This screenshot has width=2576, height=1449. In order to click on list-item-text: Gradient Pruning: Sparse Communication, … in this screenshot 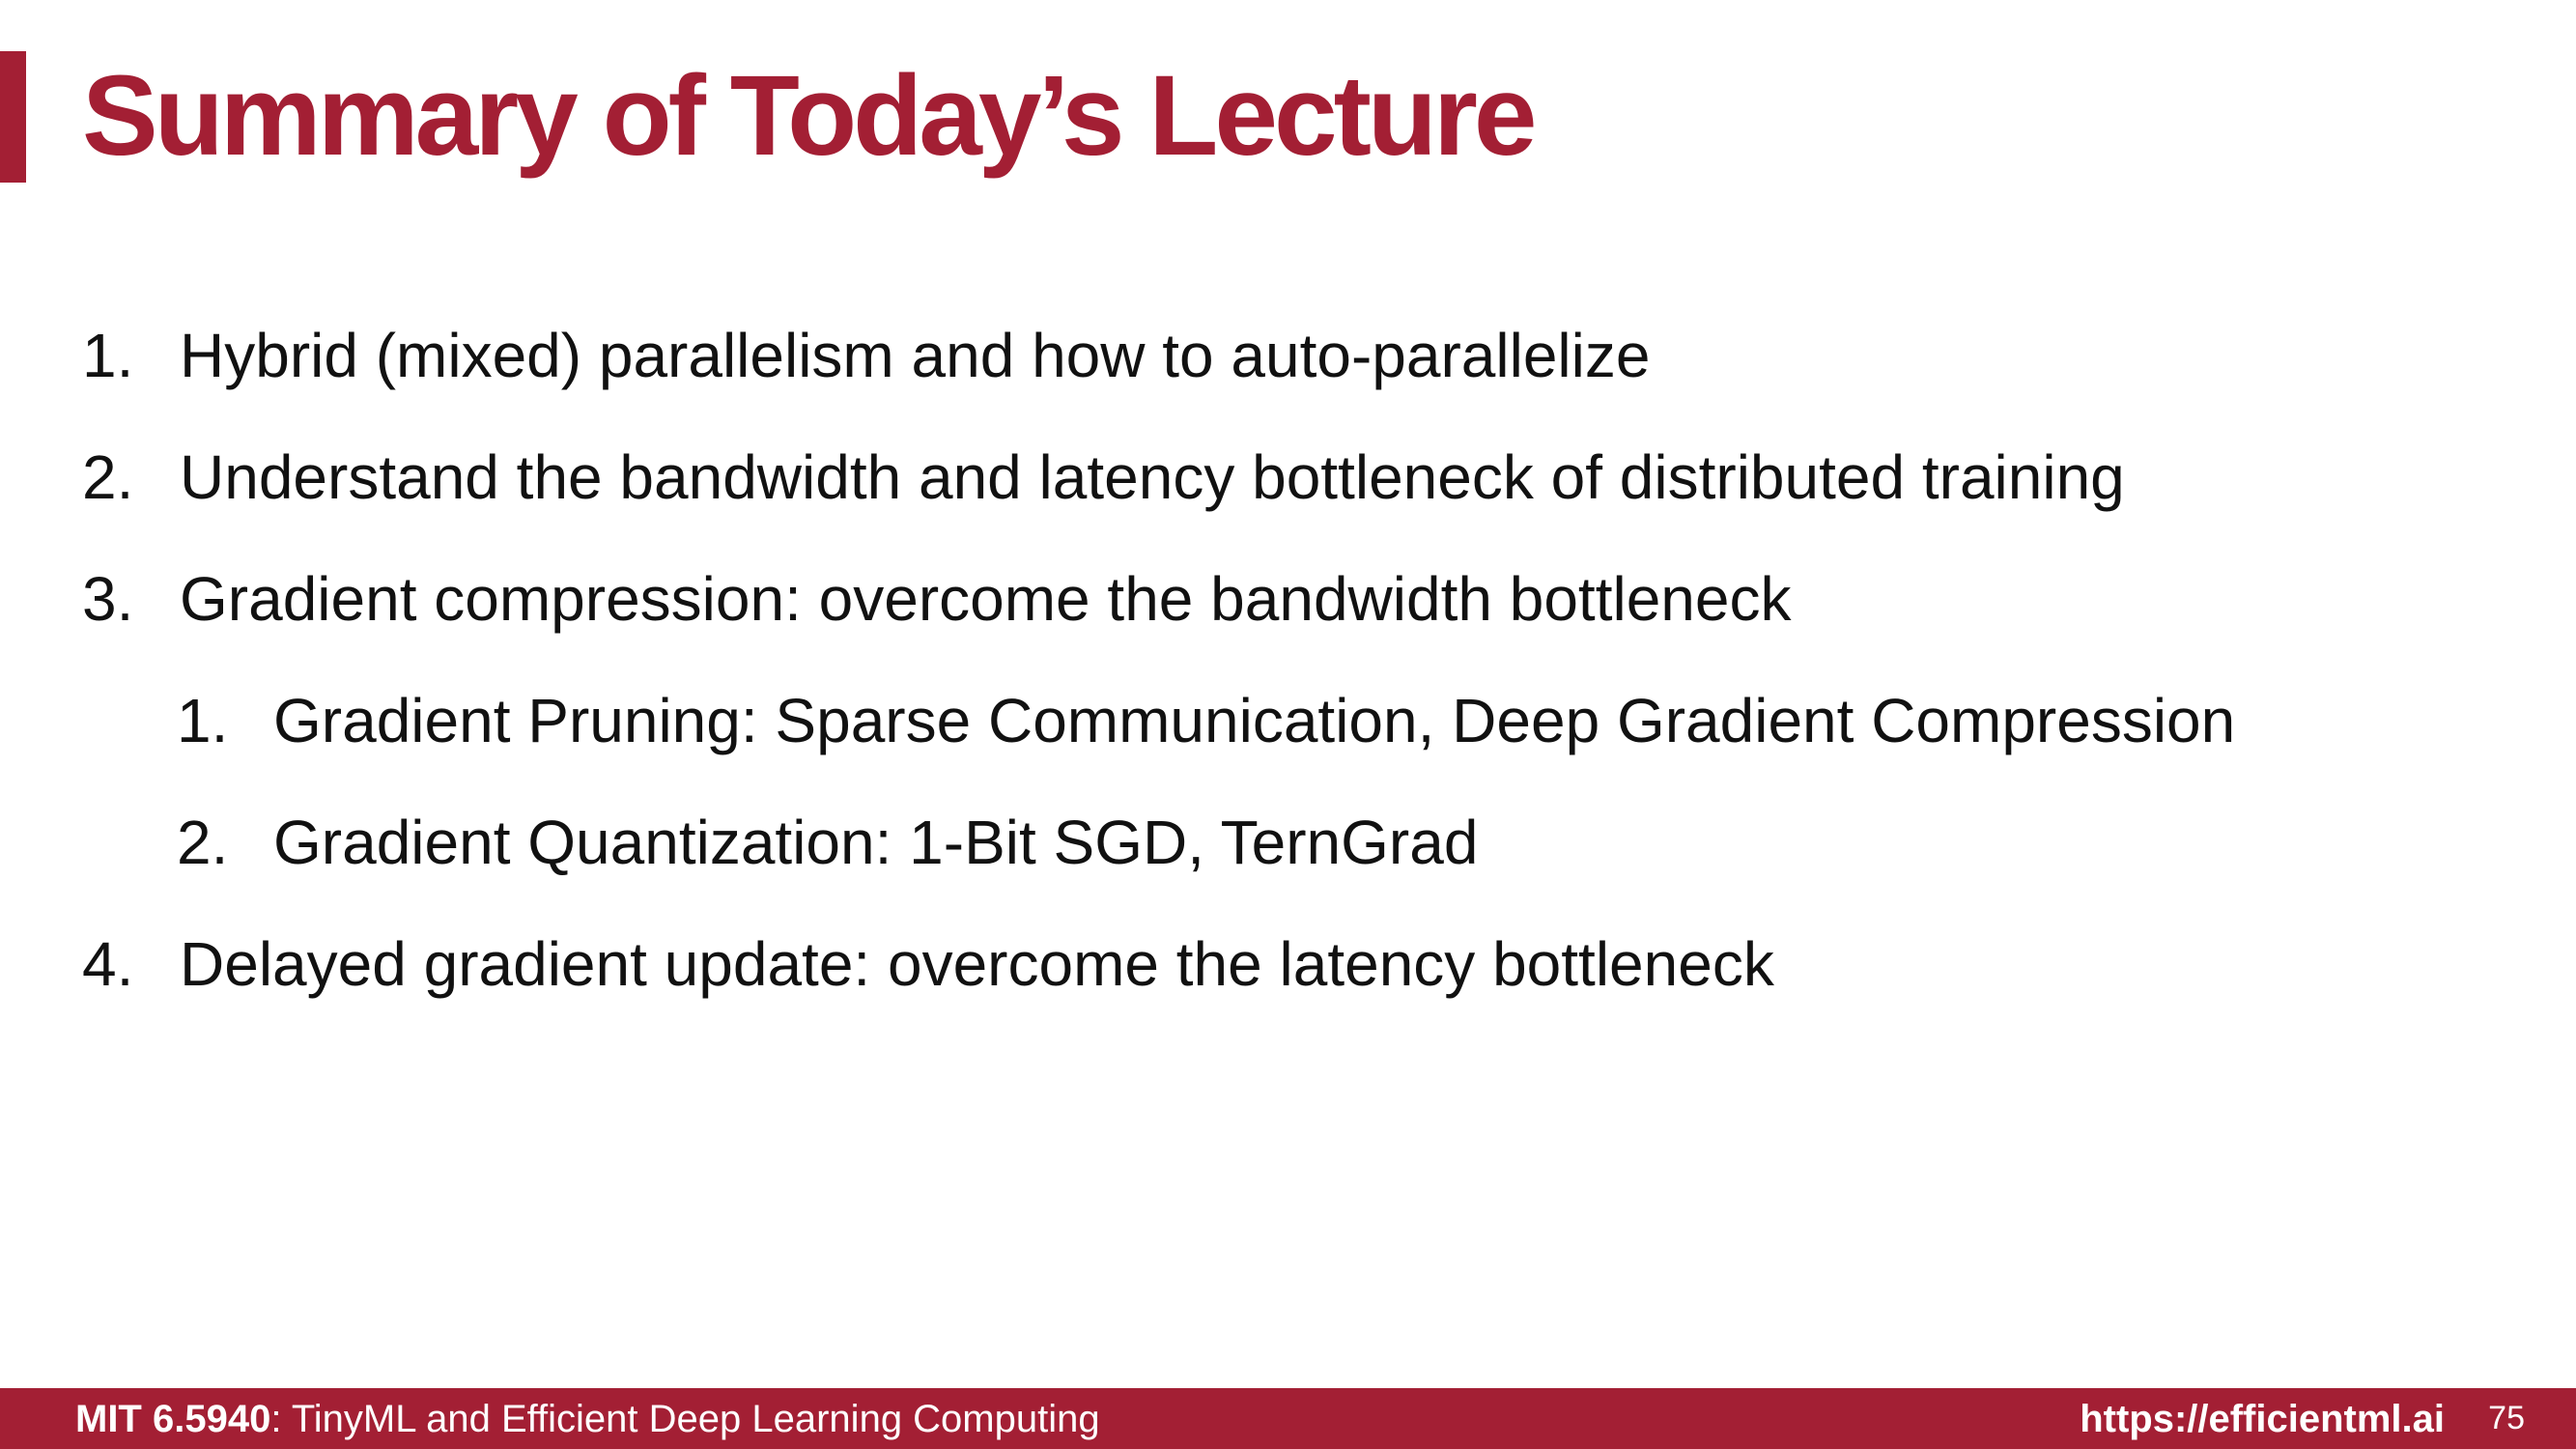, I will do `click(1254, 720)`.